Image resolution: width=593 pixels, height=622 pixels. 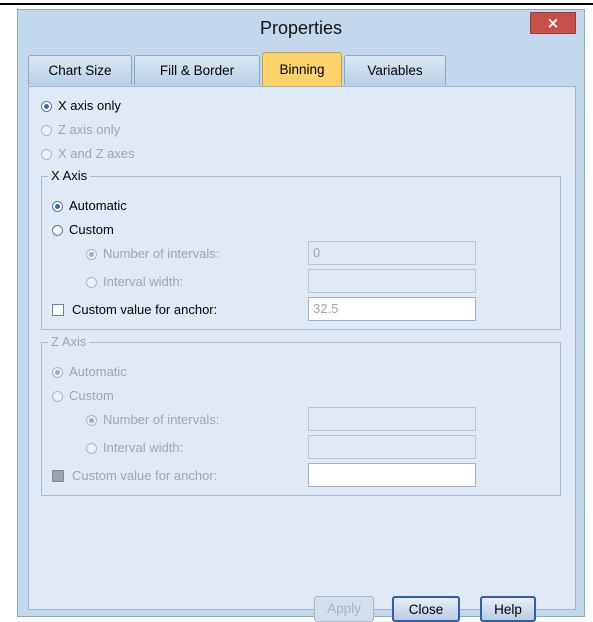 I want to click on radio-z-interval-width: Interval width:, so click(x=134, y=448).